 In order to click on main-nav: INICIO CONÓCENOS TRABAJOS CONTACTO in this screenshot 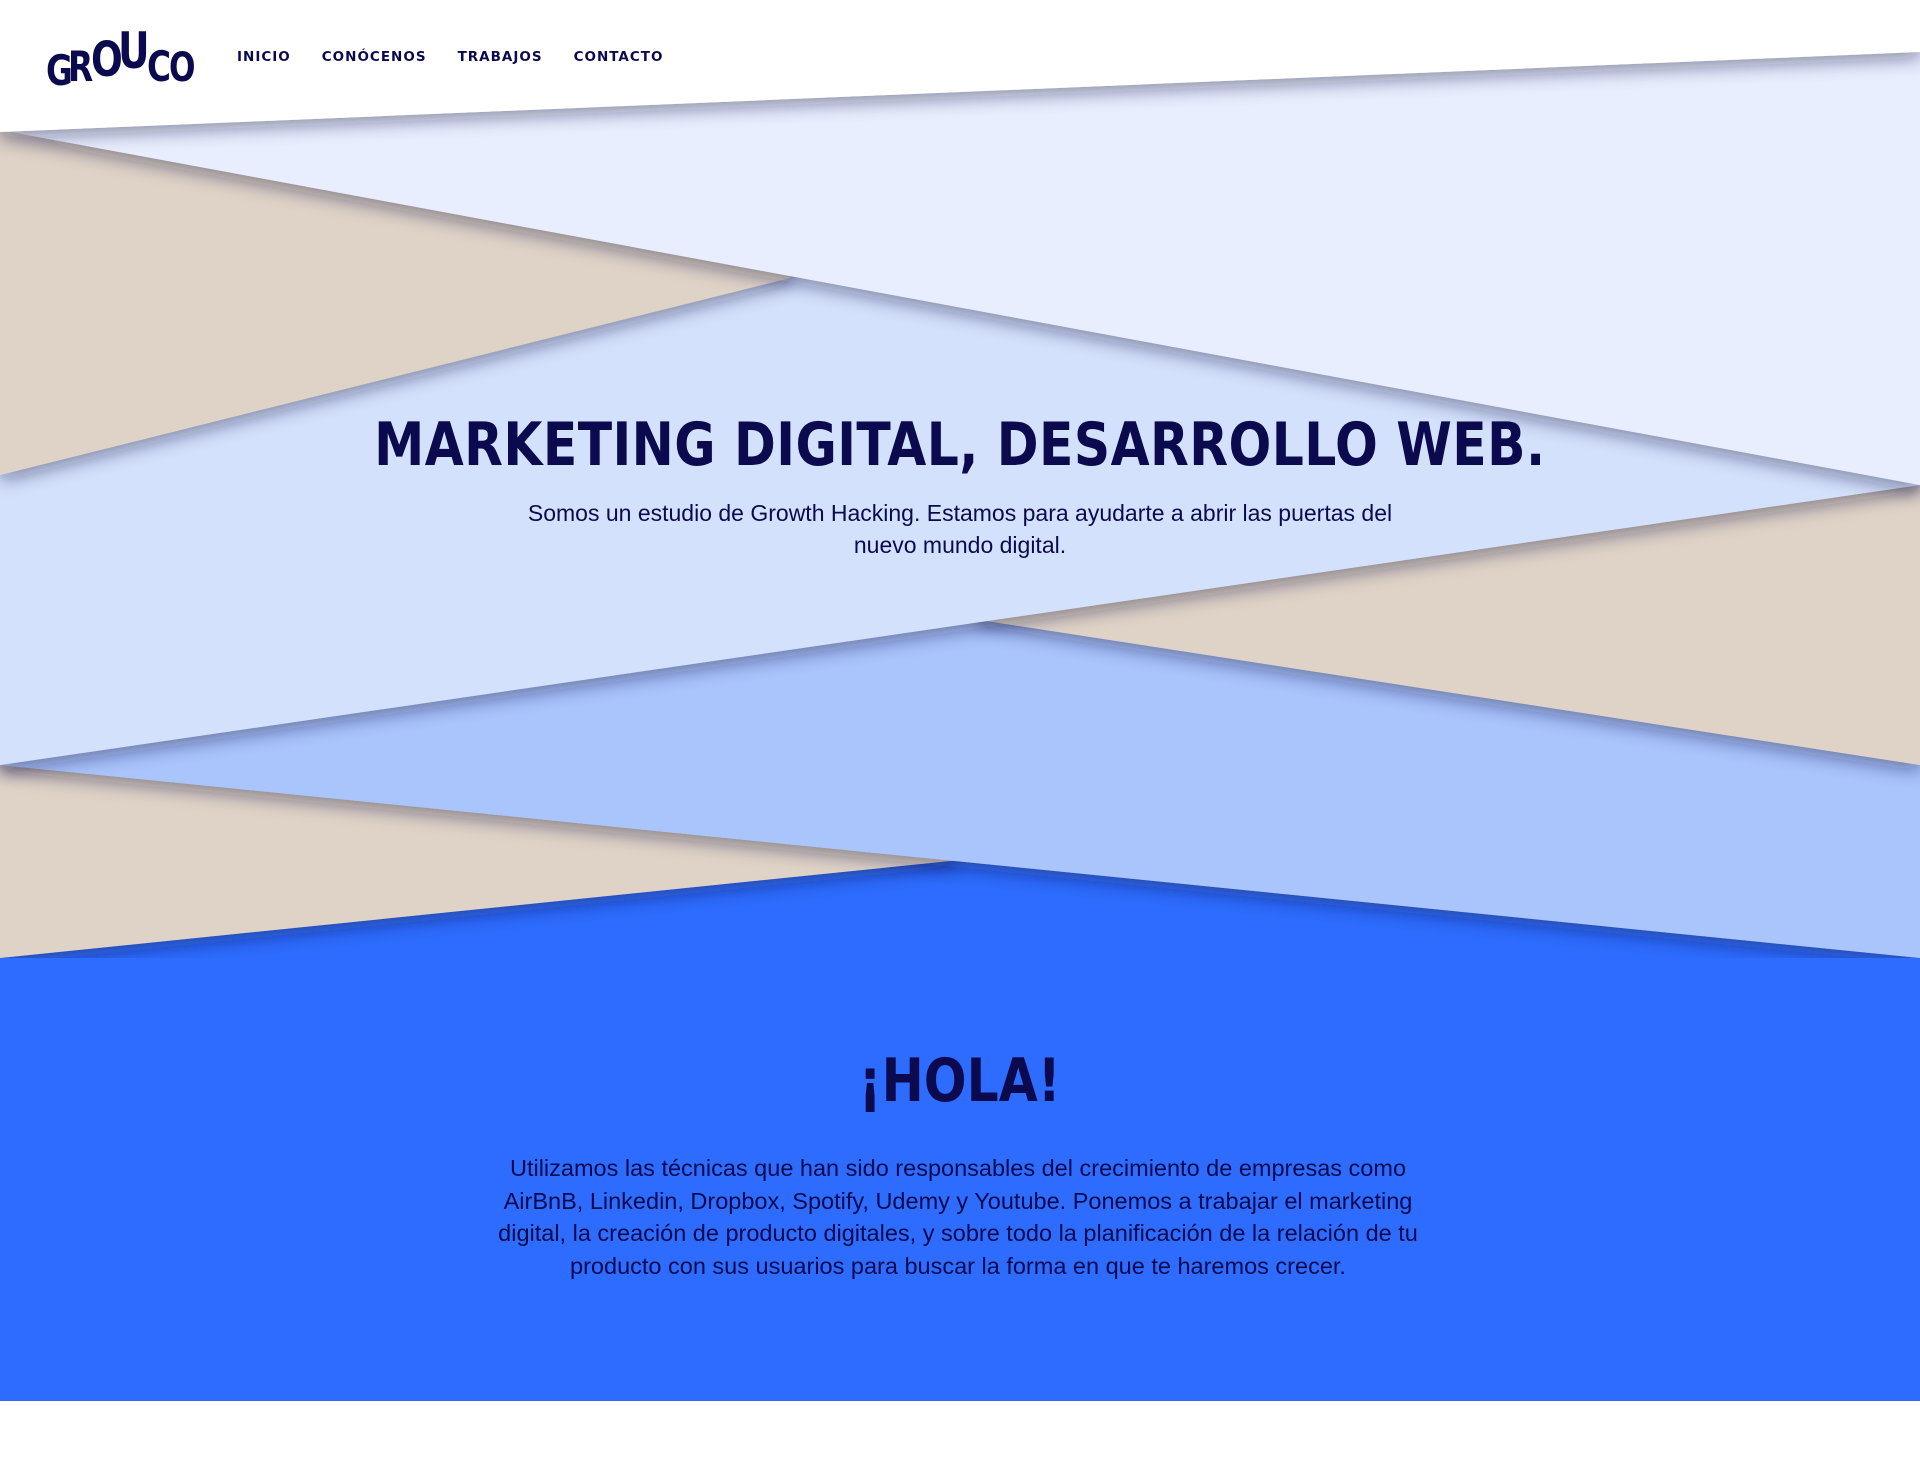, I will do `click(450, 57)`.